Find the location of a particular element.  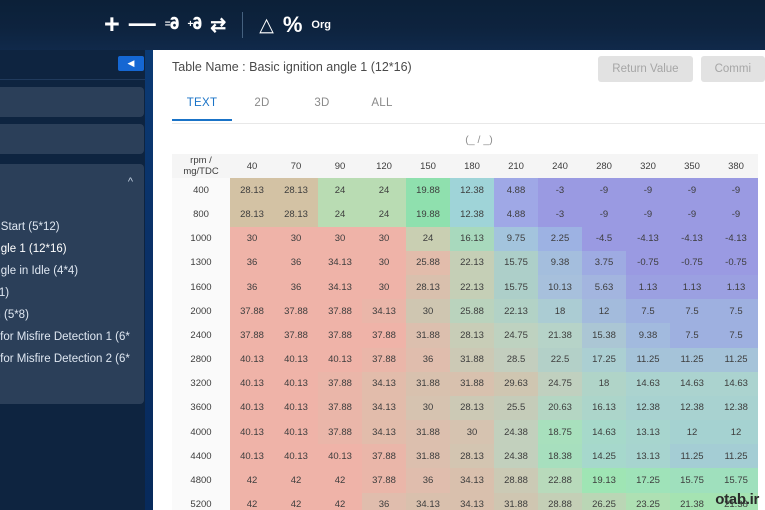

grid-cell: 28.5 is located at coordinates (516, 359).